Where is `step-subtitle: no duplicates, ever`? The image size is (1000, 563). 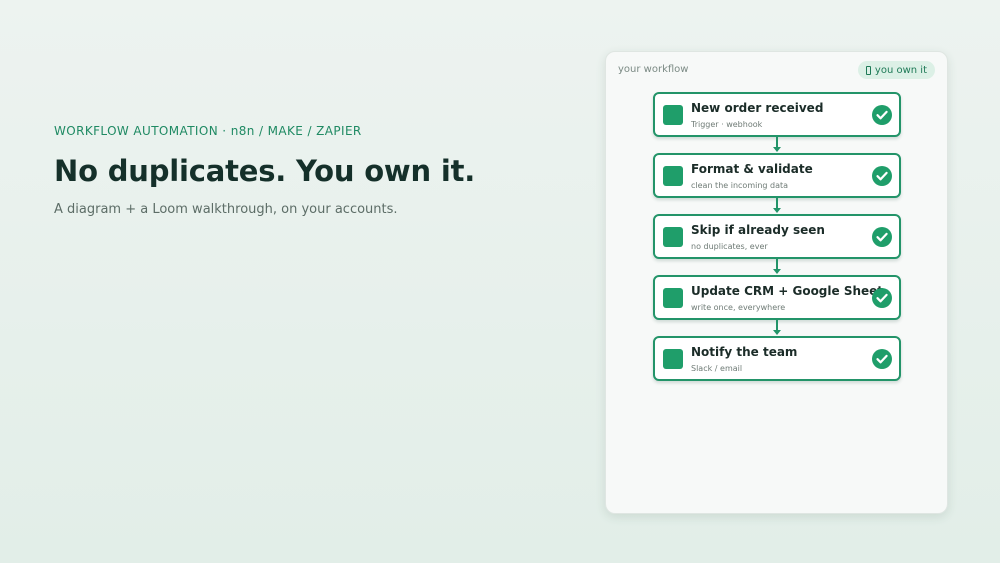 step-subtitle: no duplicates, ever is located at coordinates (729, 246).